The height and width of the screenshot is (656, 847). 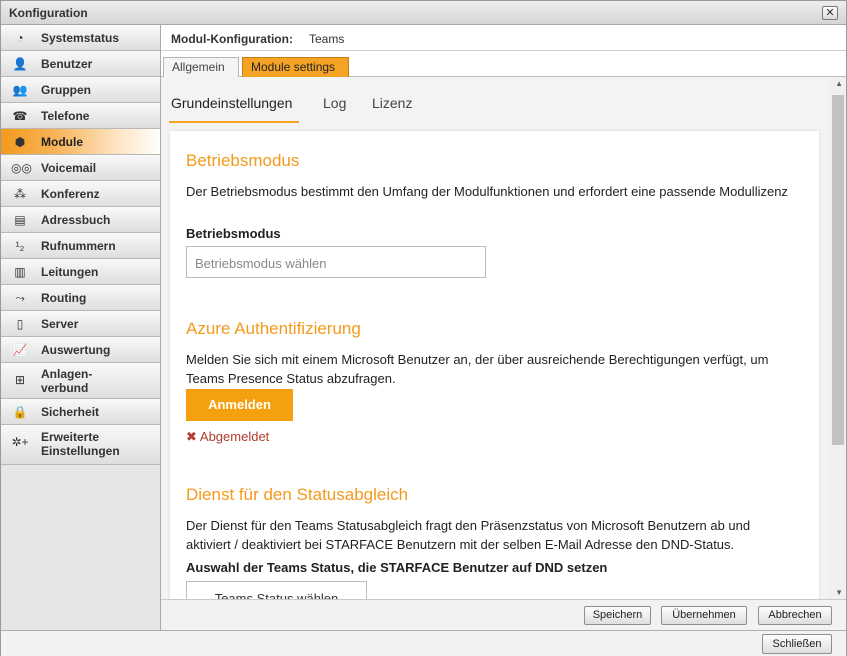 I want to click on voicemail-icon: ◎◎, so click(x=21, y=168).